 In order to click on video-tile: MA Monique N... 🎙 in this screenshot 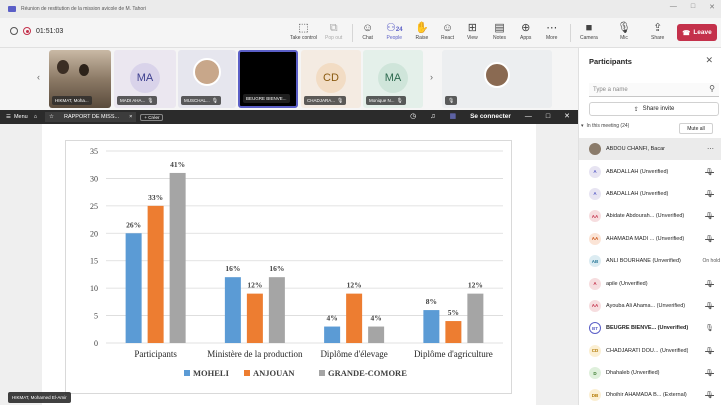, I will do `click(393, 79)`.